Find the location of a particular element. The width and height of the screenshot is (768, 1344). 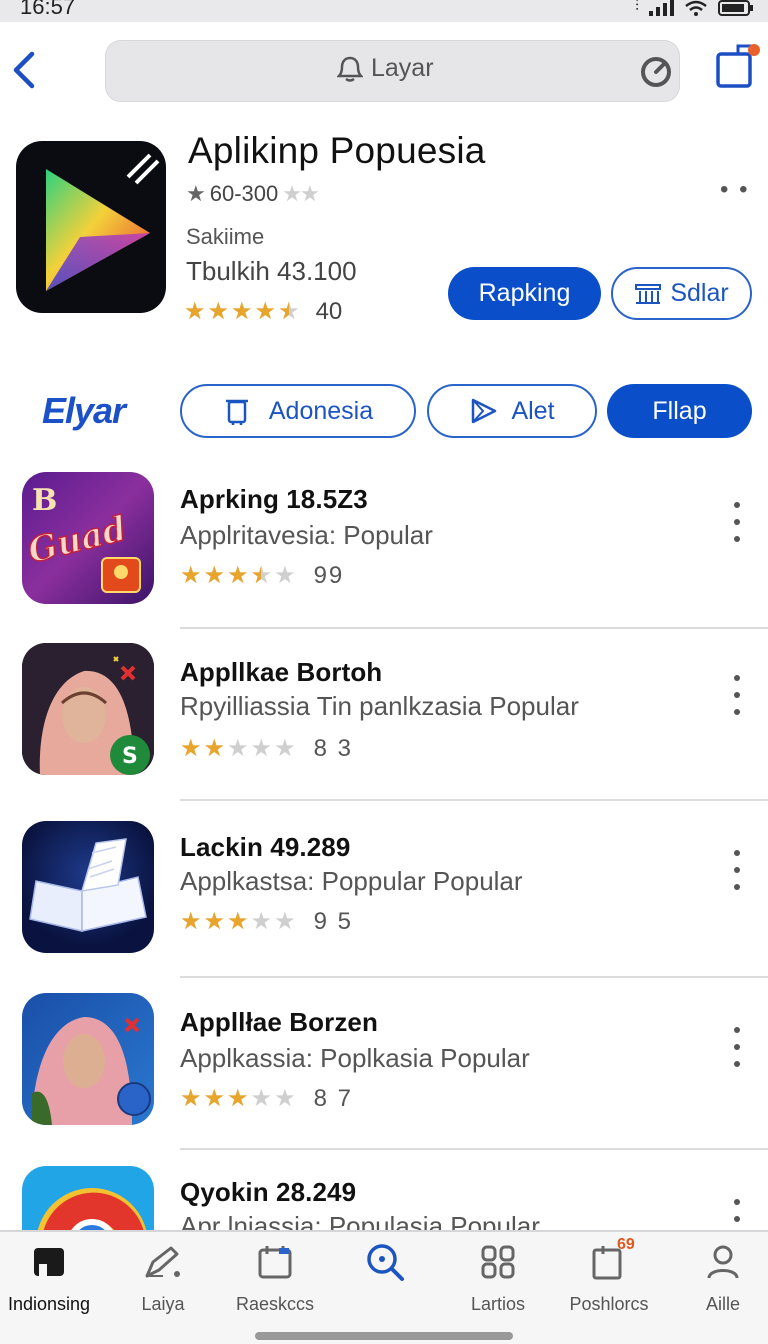

app-category: Apr lniassia: Populasia Popular is located at coordinates (360, 1221).